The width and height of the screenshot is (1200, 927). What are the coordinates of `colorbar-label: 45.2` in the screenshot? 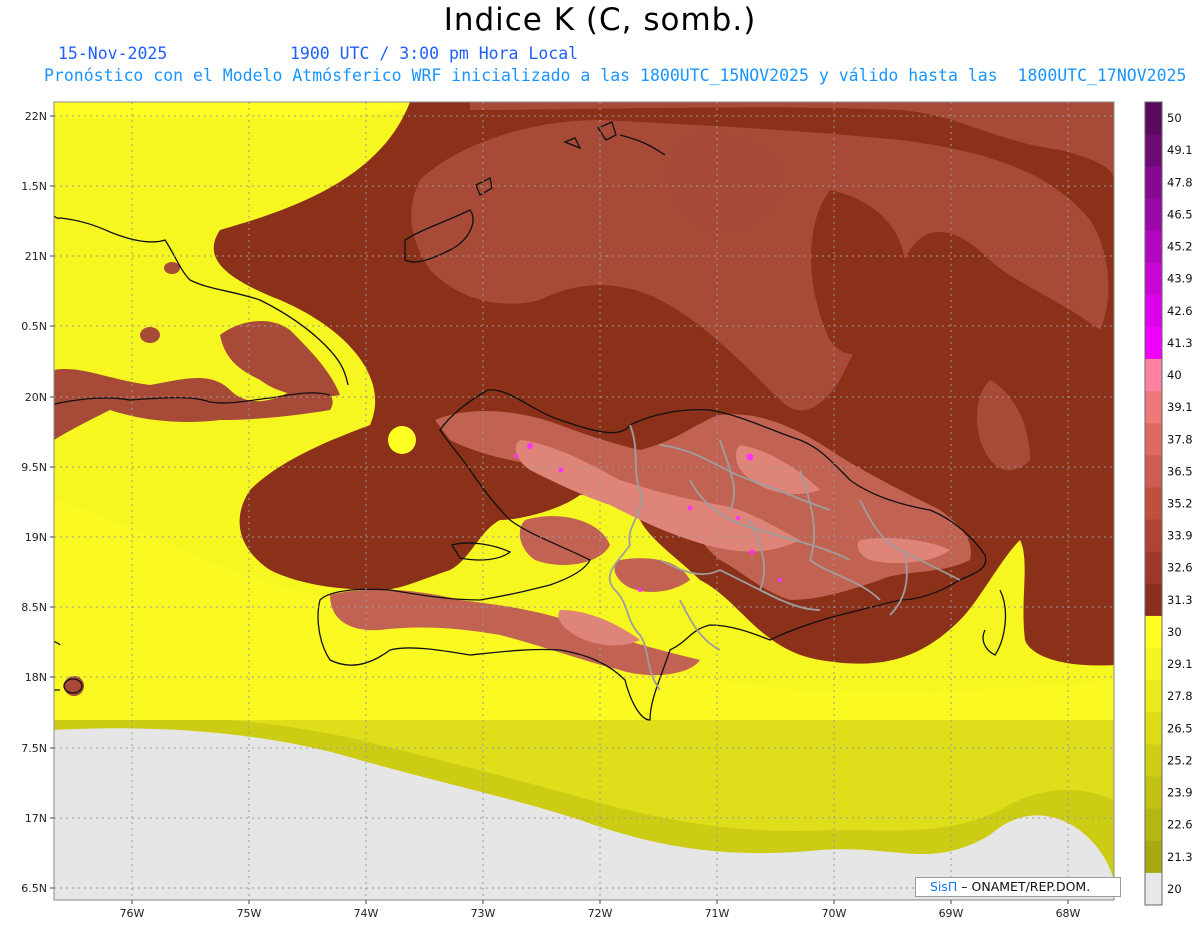 It's located at (1180, 247).